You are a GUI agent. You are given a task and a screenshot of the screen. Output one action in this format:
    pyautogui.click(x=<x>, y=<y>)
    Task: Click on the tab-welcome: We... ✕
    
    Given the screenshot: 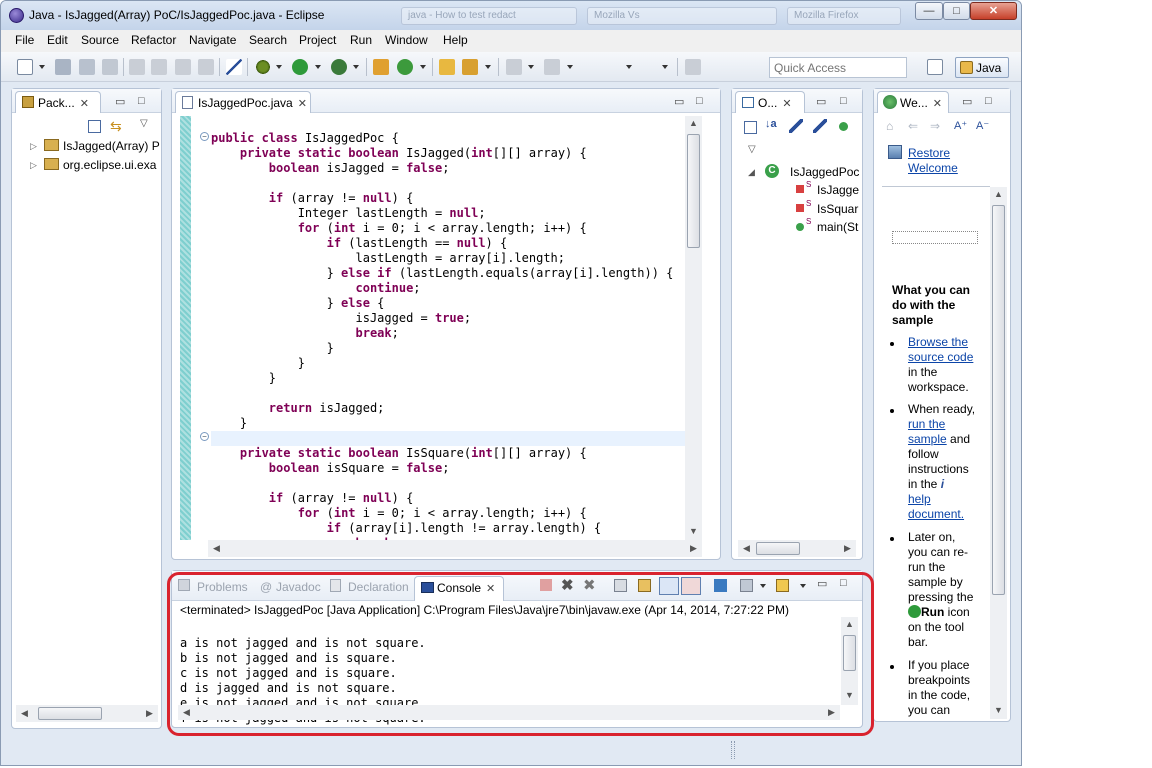 What is the action you would take?
    pyautogui.click(x=913, y=102)
    